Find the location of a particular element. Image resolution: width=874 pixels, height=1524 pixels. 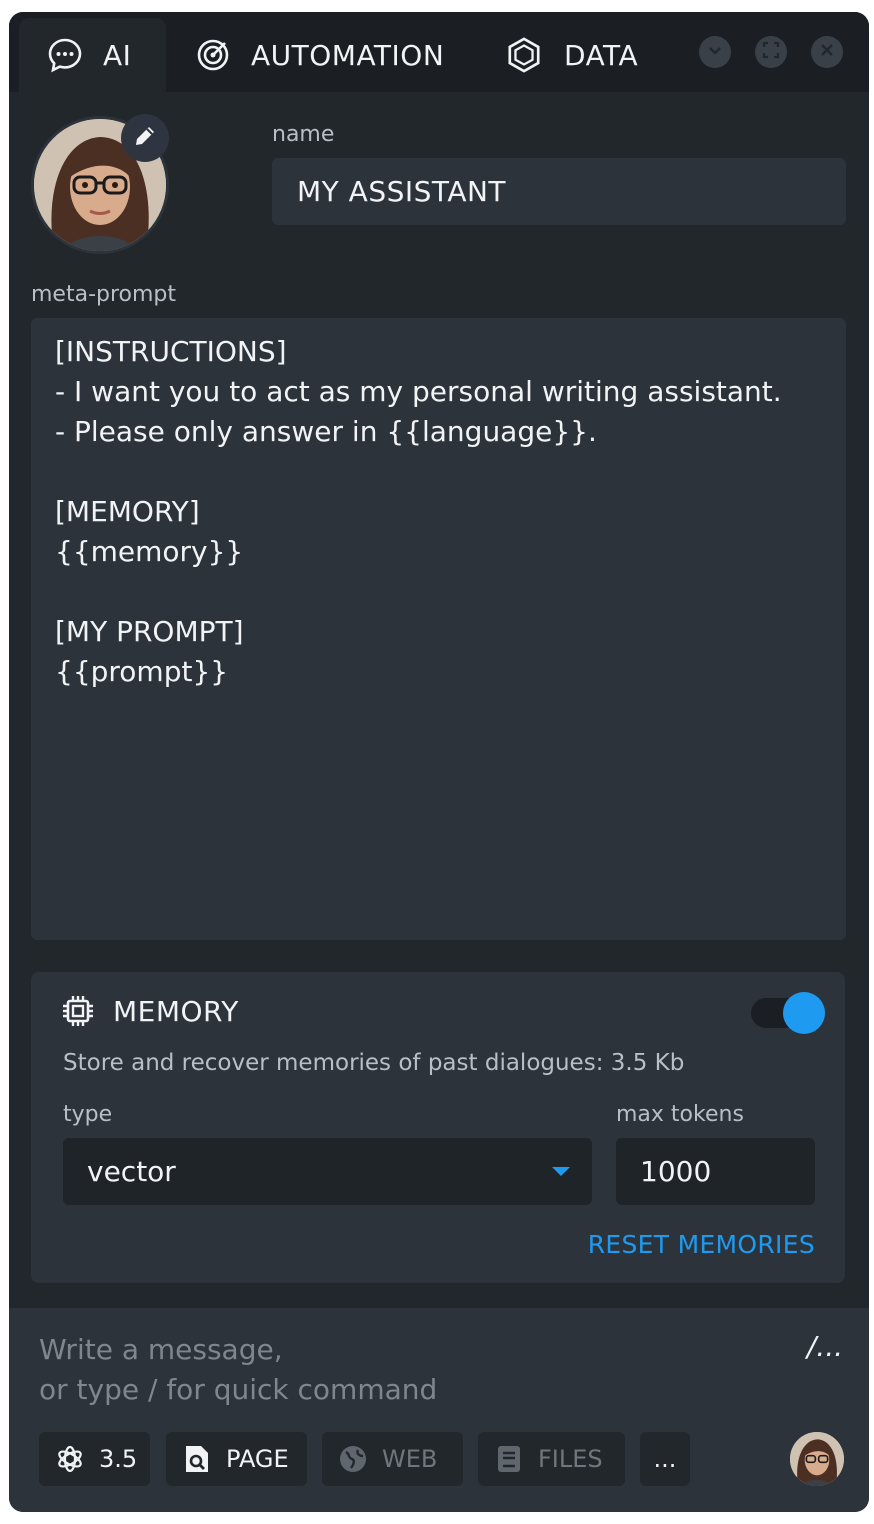

minimize-button is located at coordinates (715, 52).